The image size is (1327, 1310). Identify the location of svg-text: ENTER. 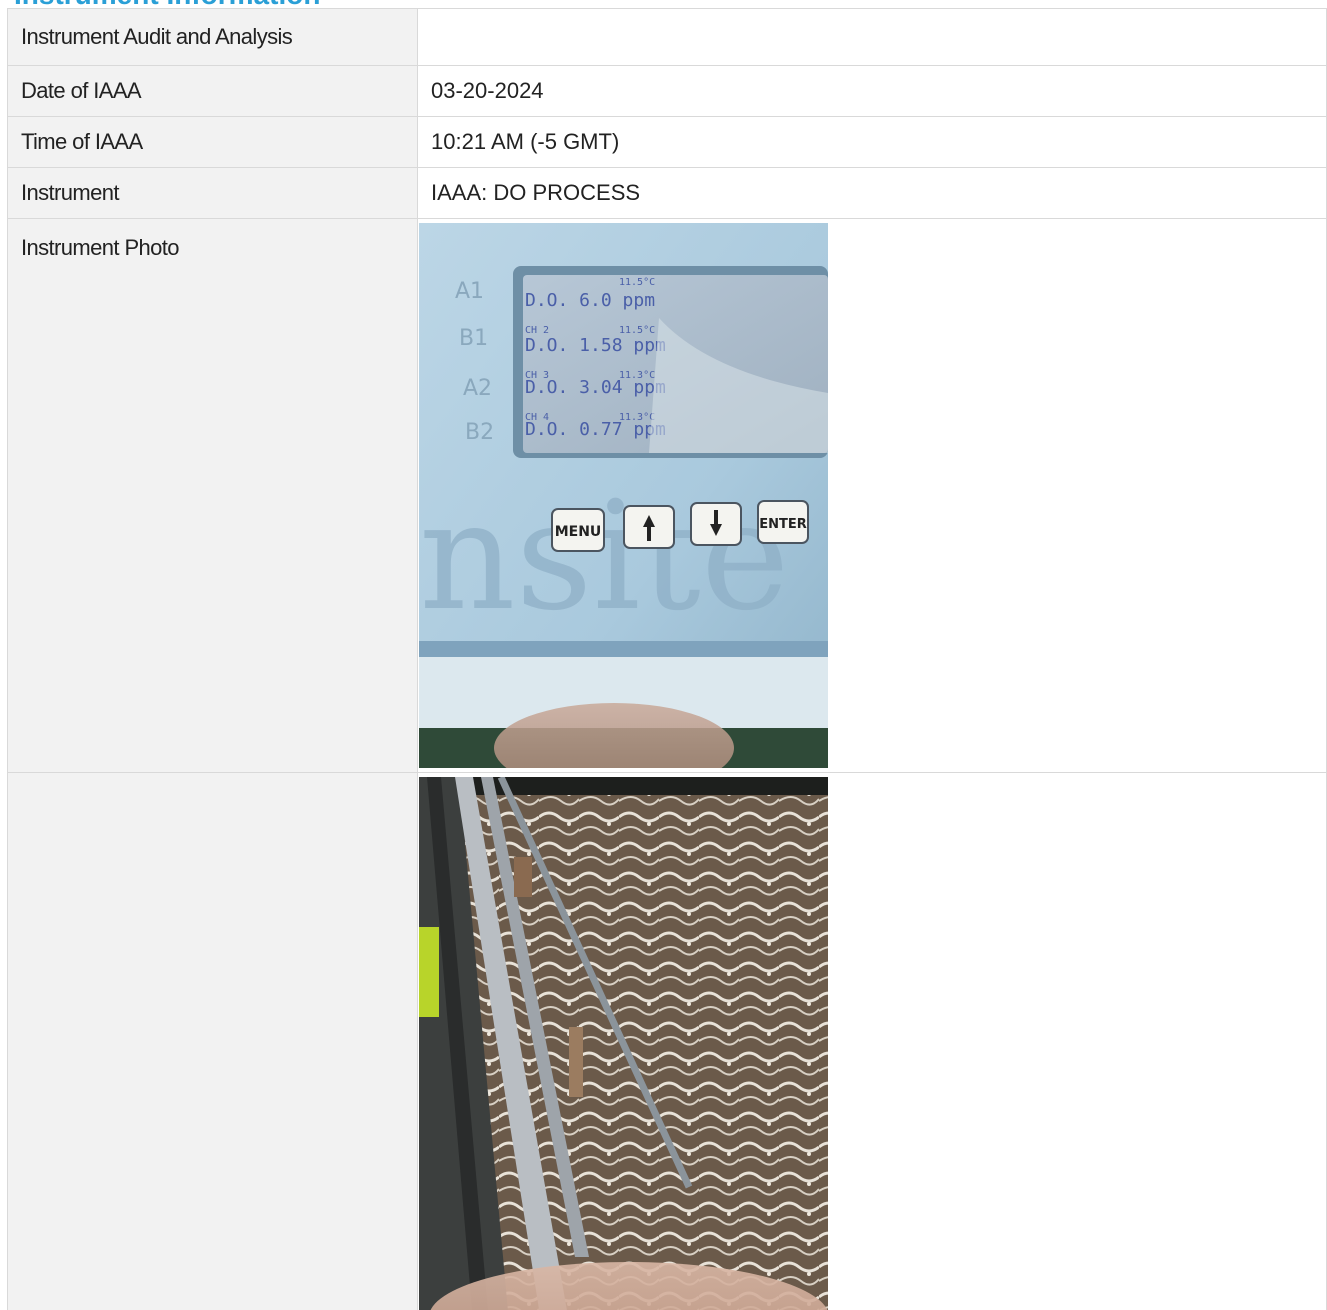
(783, 524).